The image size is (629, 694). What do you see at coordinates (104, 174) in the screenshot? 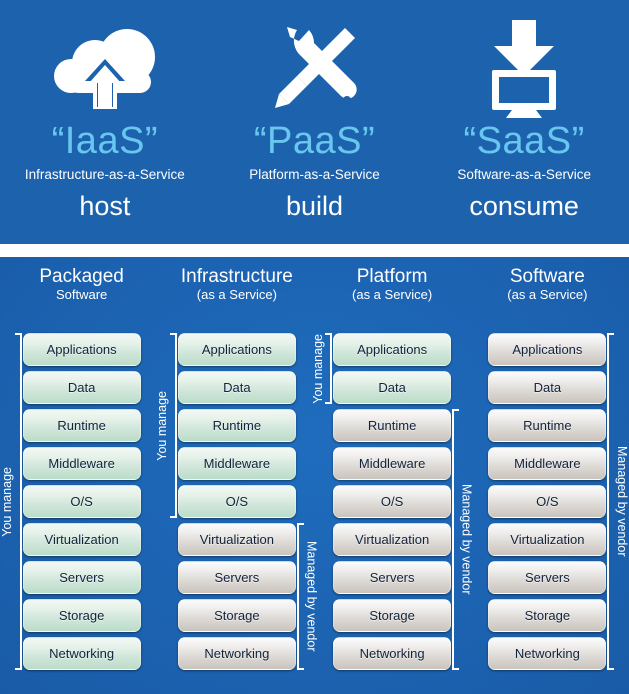
I see `service-full-name: Infrastructure-as-a-Service` at bounding box center [104, 174].